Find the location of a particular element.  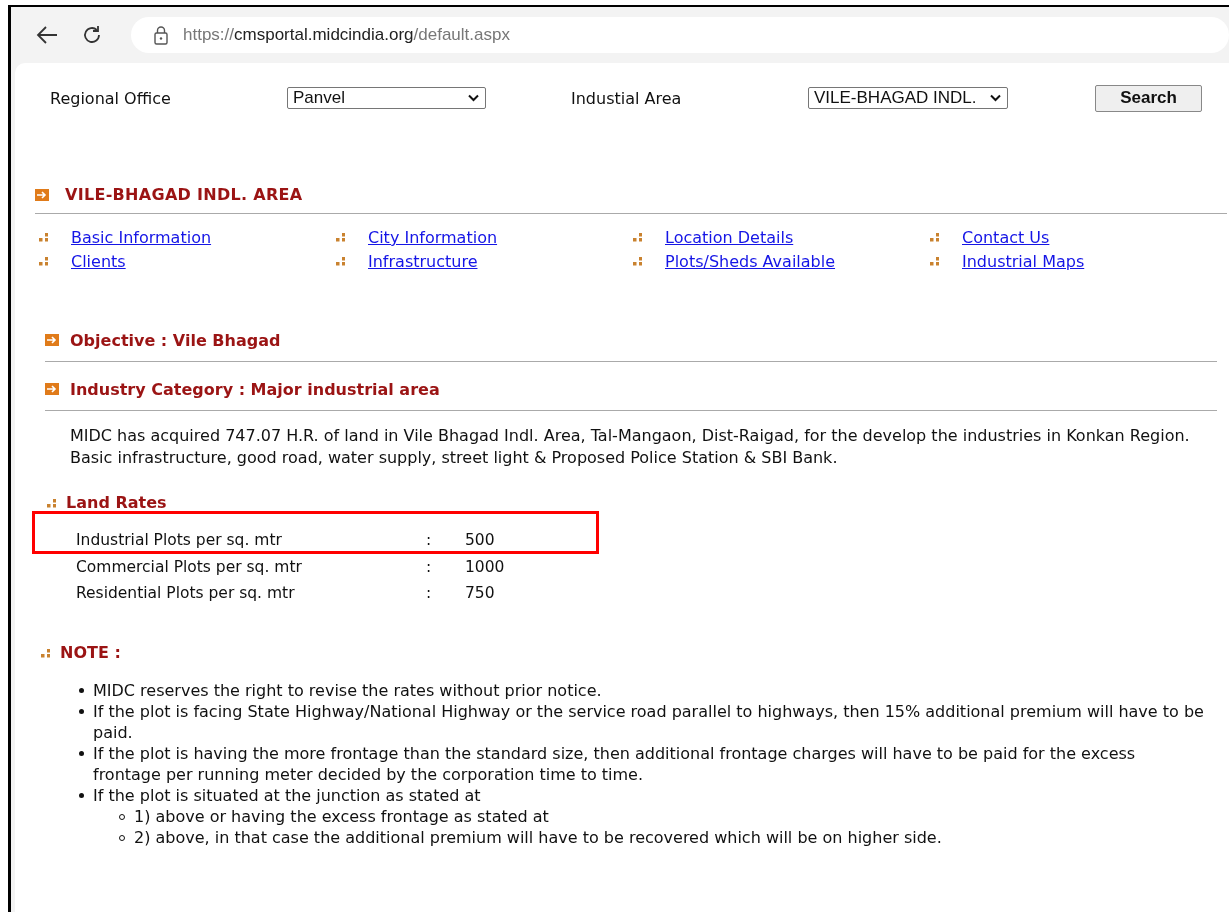

nav-link: Infrastructure is located at coordinates (423, 261).